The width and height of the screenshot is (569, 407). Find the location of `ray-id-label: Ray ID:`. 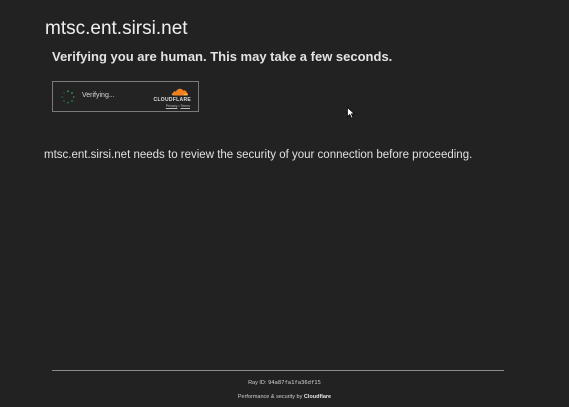

ray-id-label: Ray ID: is located at coordinates (257, 383).